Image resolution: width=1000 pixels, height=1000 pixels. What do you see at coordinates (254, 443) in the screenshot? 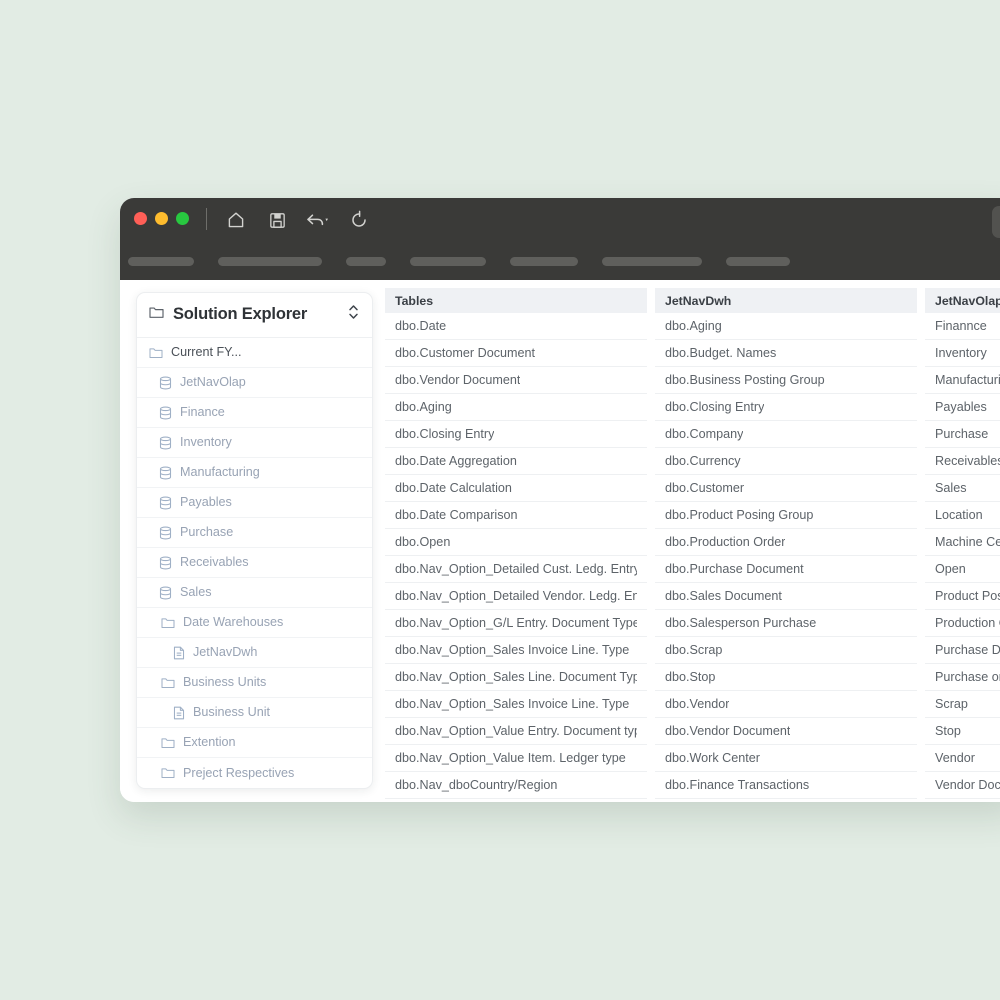
I see `sidebar-item-inventory: Inventory` at bounding box center [254, 443].